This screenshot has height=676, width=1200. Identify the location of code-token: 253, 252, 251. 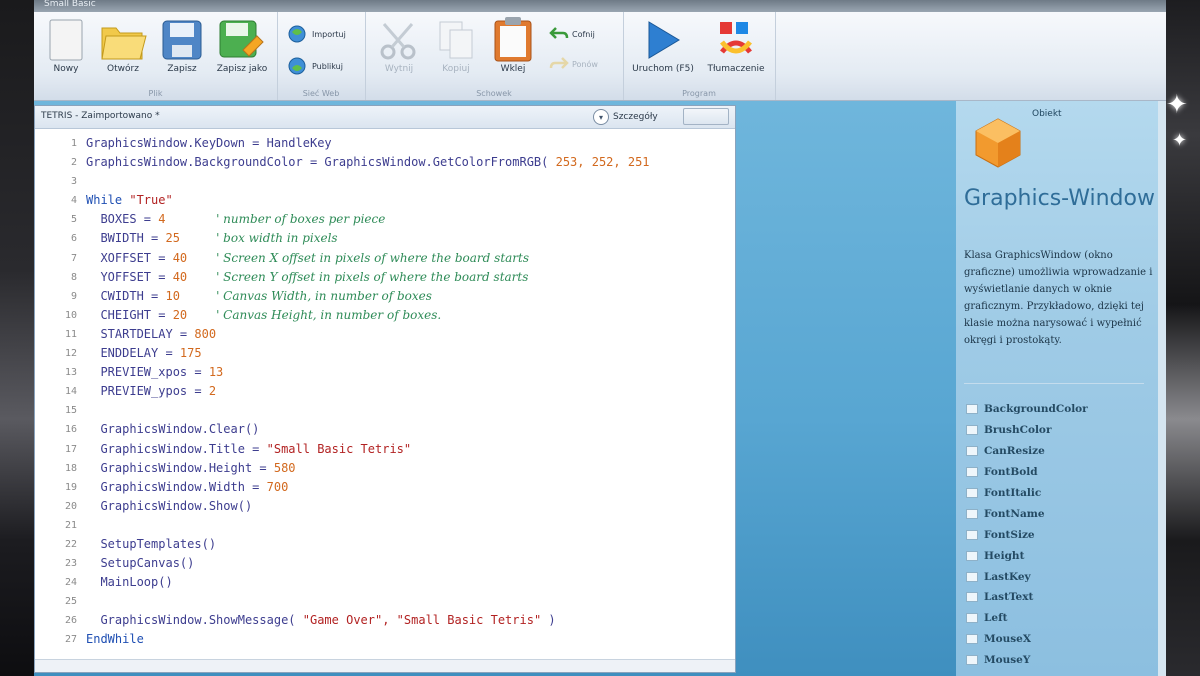
(602, 162).